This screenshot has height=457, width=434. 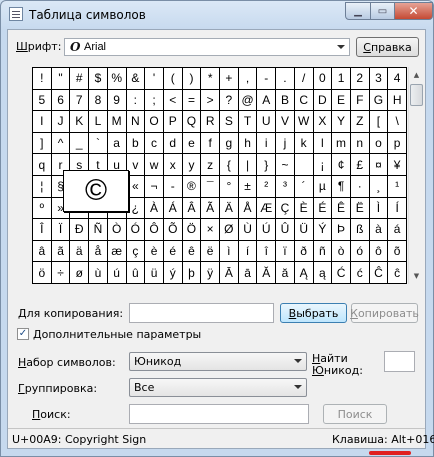 I want to click on char-cell: ä, so click(x=80, y=251).